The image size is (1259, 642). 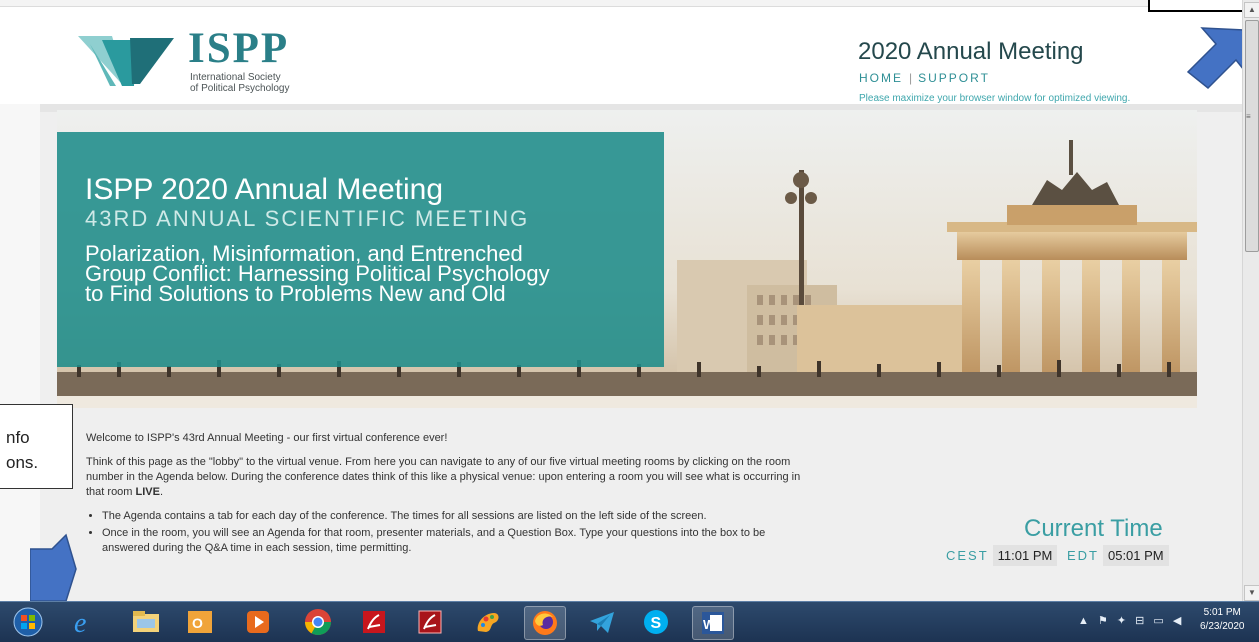 What do you see at coordinates (374, 622) in the screenshot?
I see `acrobat-icon` at bounding box center [374, 622].